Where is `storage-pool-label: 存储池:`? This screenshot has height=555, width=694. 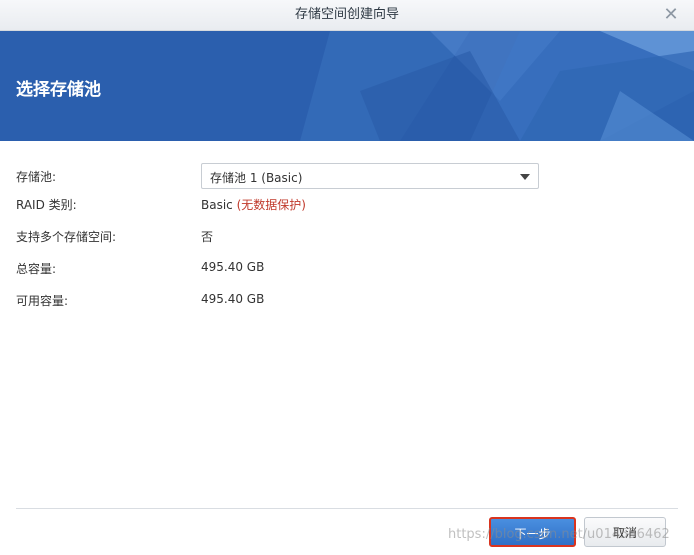
storage-pool-label: 存储池: is located at coordinates (36, 177).